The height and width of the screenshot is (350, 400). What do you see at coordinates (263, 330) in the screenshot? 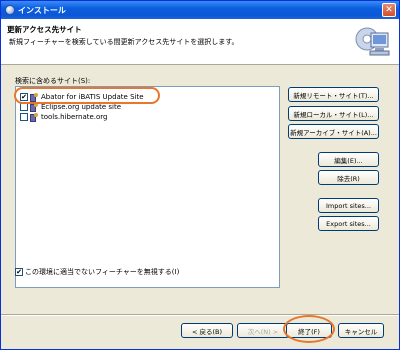
I see `next-button: 次へ(N) >` at bounding box center [263, 330].